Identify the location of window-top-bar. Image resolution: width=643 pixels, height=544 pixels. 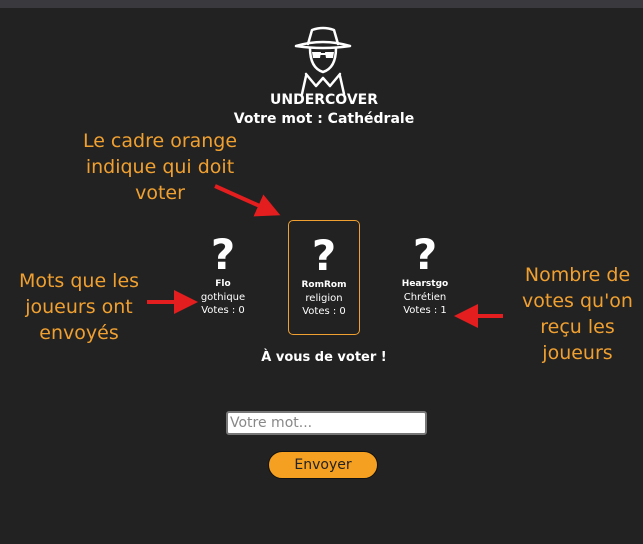
(321, 4).